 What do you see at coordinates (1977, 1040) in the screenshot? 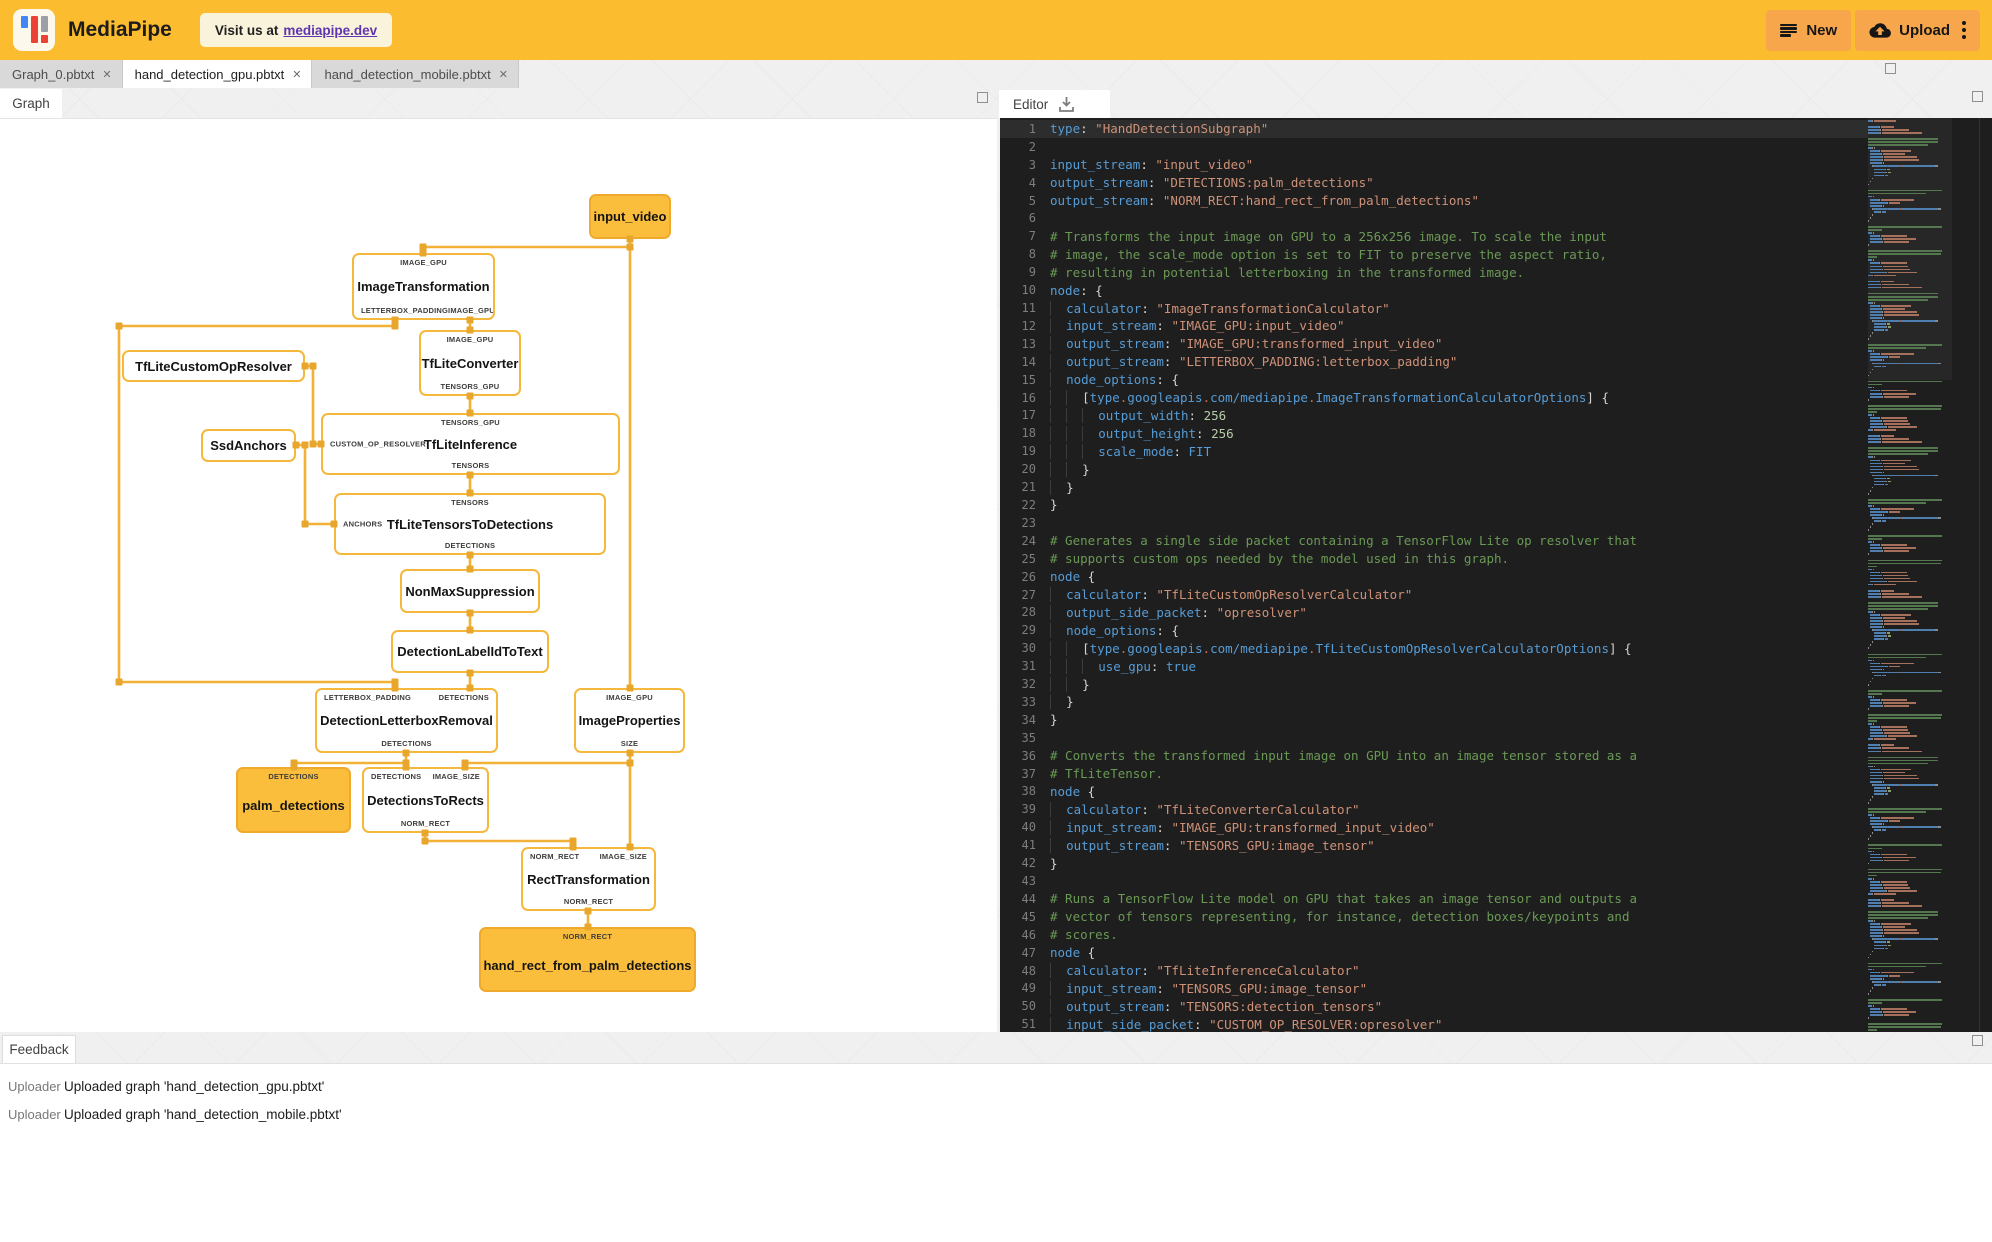
I see `feedback-expand-icon` at bounding box center [1977, 1040].